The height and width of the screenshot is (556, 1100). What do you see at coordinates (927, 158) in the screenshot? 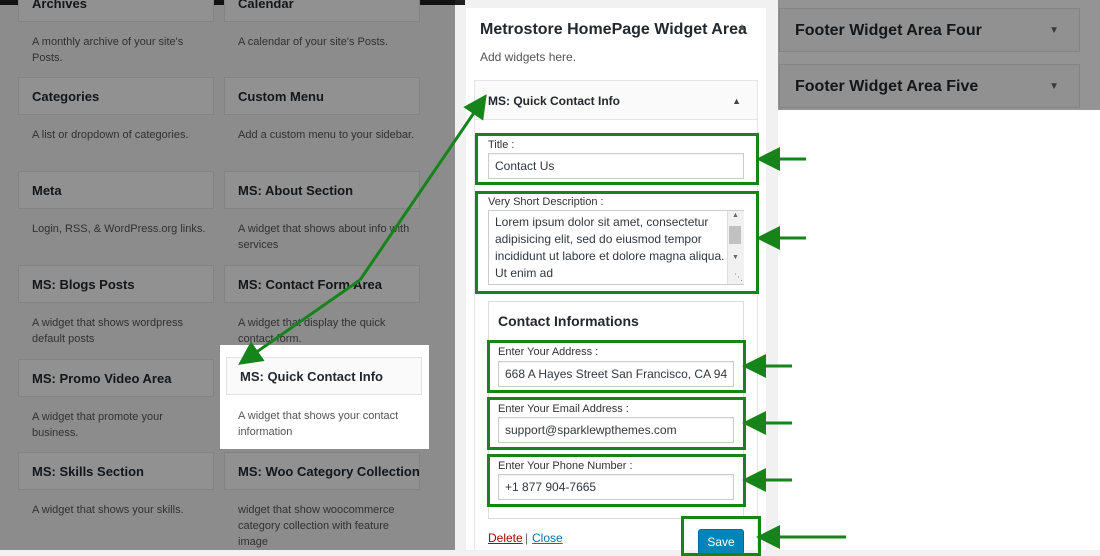
I see `annotation-title: Enter Here Contact Main Title` at bounding box center [927, 158].